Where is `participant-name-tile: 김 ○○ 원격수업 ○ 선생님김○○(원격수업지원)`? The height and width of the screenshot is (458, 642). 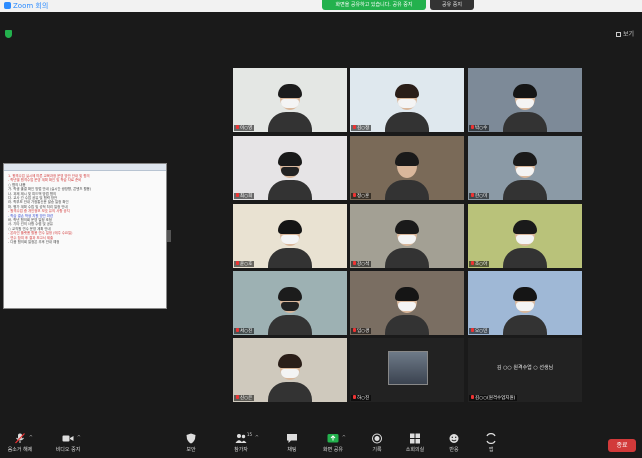
participant-name-tile: 김 ○○ 원격수업 ○ 선생님김○○(원격수업지원) is located at coordinates (525, 370).